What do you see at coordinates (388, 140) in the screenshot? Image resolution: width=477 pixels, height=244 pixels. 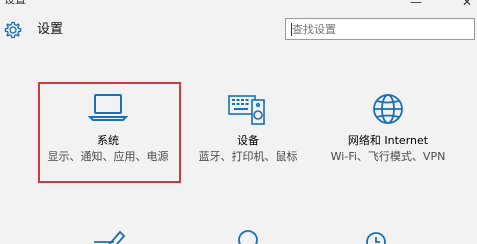 I see `category-label: 网络和 Internet` at bounding box center [388, 140].